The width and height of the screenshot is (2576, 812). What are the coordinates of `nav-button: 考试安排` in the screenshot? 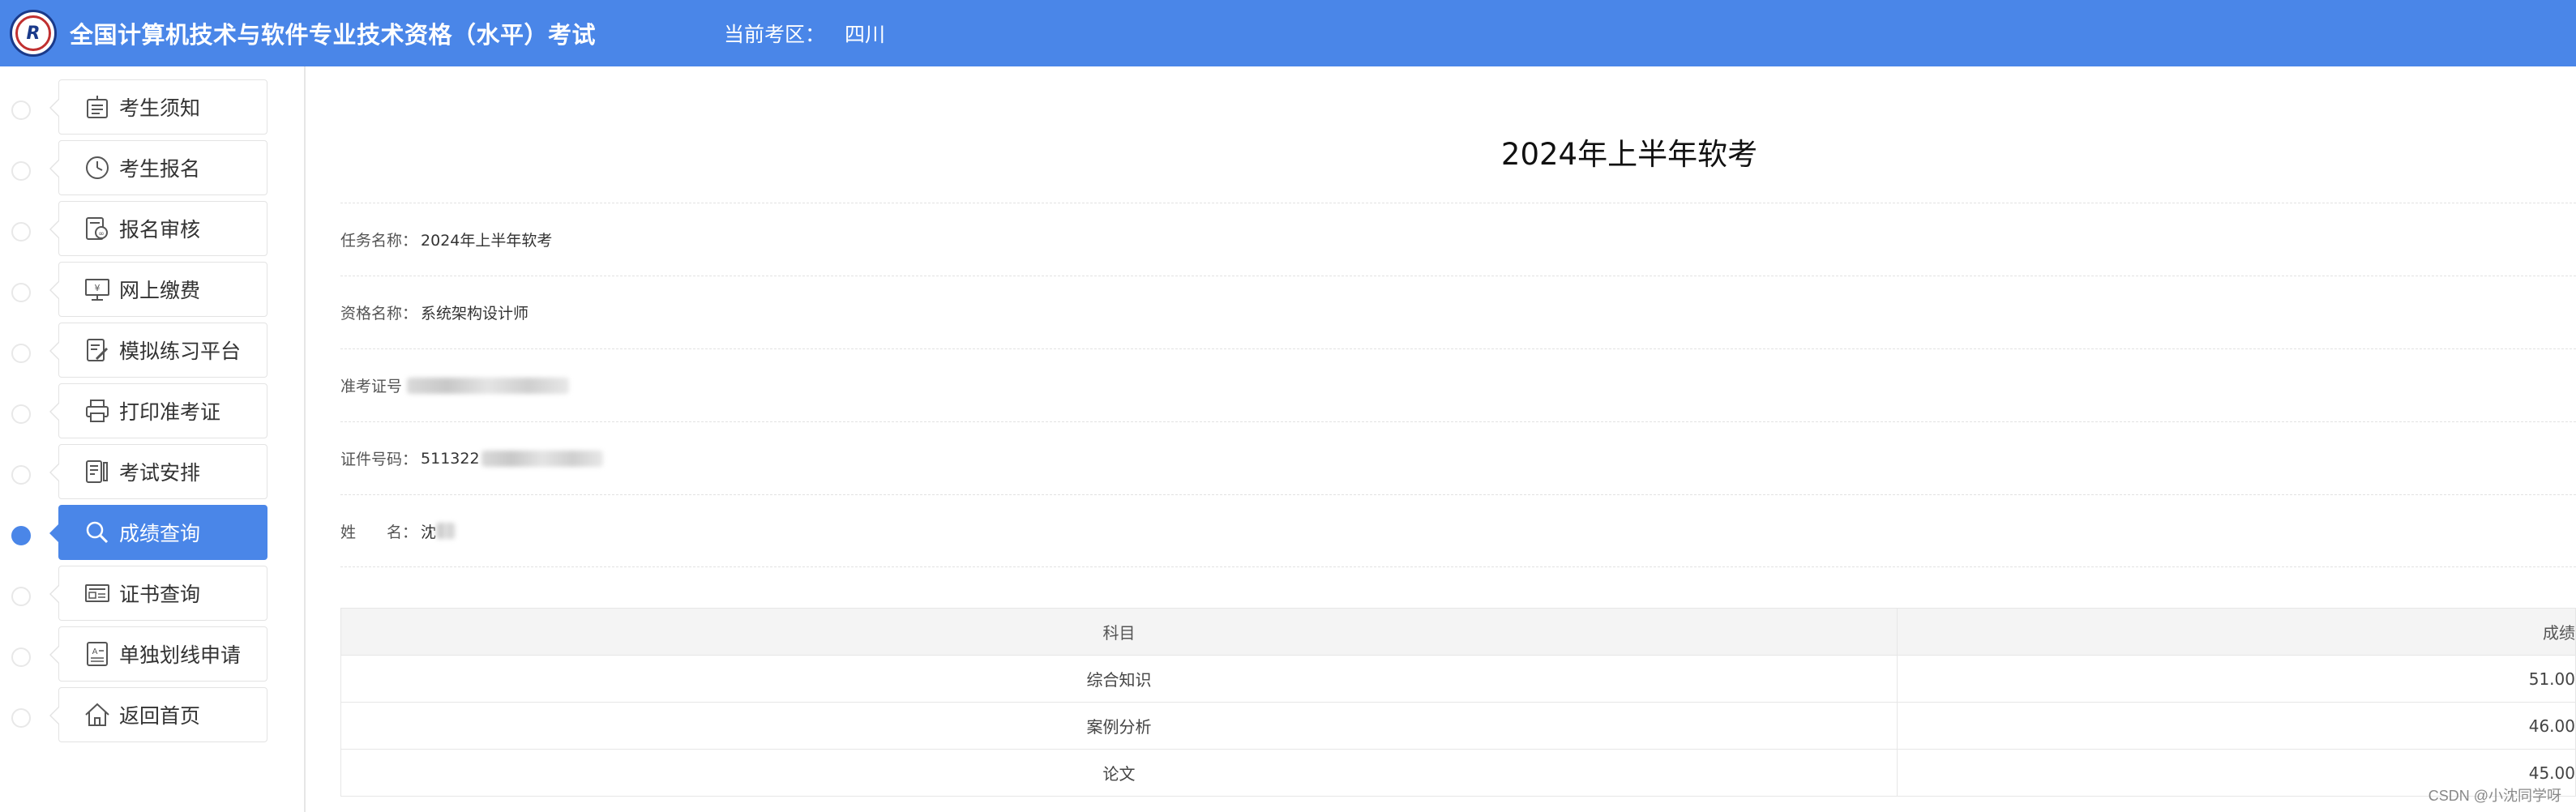 It's located at (158, 471).